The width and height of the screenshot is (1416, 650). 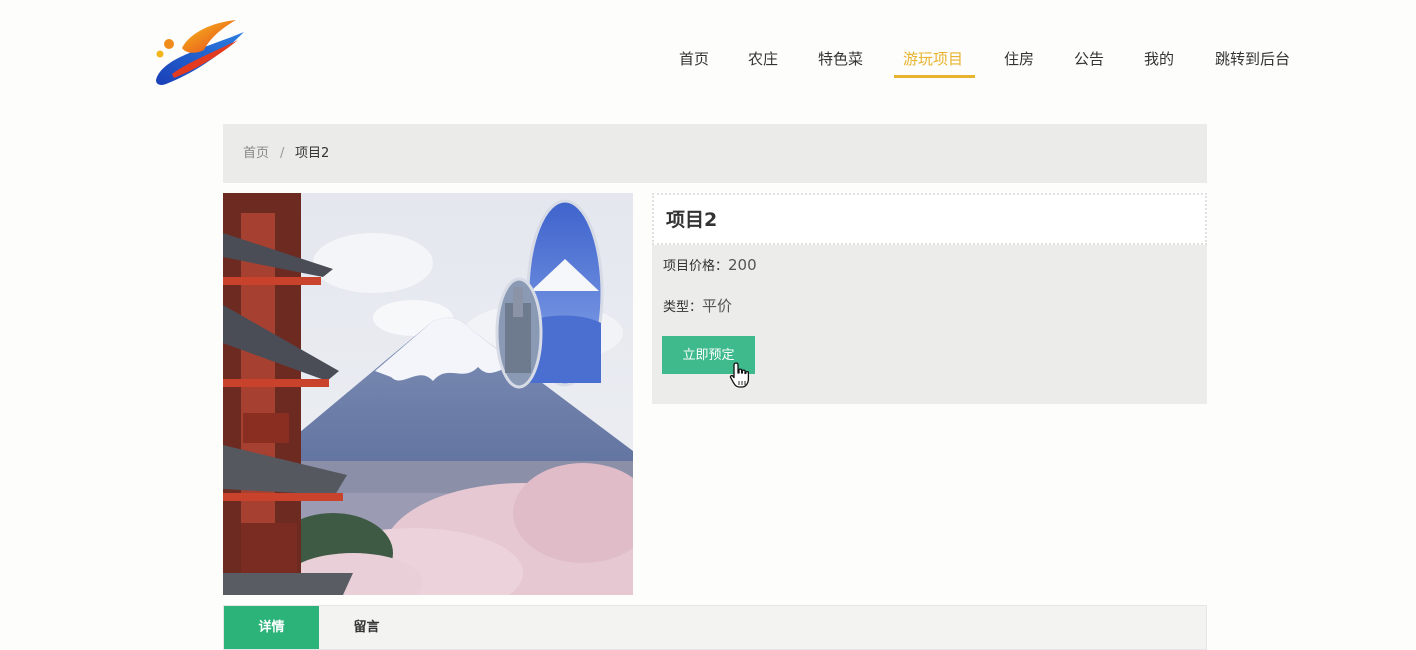 What do you see at coordinates (1089, 59) in the screenshot?
I see `nav-item-notices: 公告` at bounding box center [1089, 59].